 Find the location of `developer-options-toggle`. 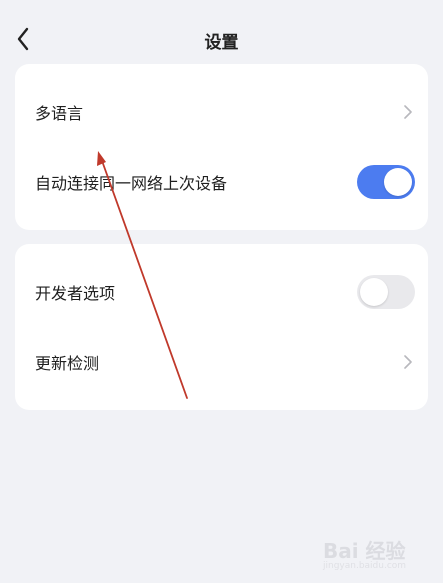

developer-options-toggle is located at coordinates (386, 292).